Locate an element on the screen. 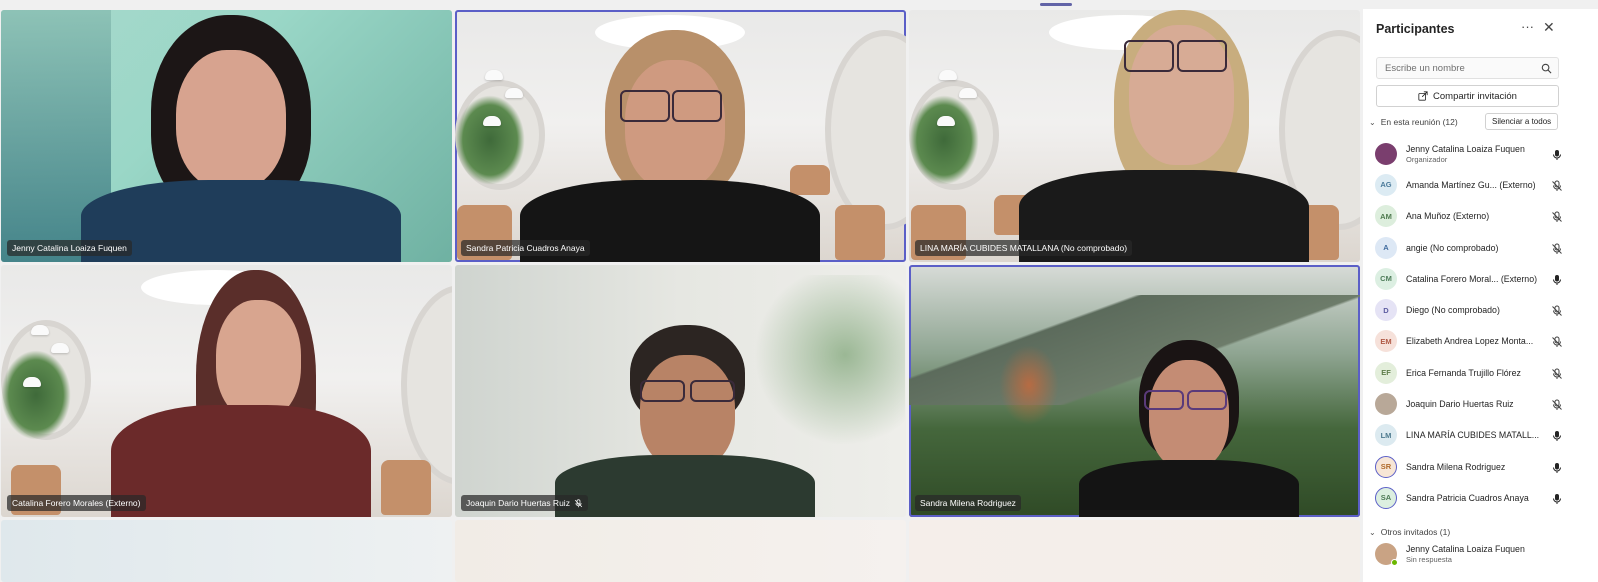 Image resolution: width=1598 pixels, height=582 pixels. list-item: AG Amanda Martínez Gu... (Externo) is located at coordinates (1469, 184).